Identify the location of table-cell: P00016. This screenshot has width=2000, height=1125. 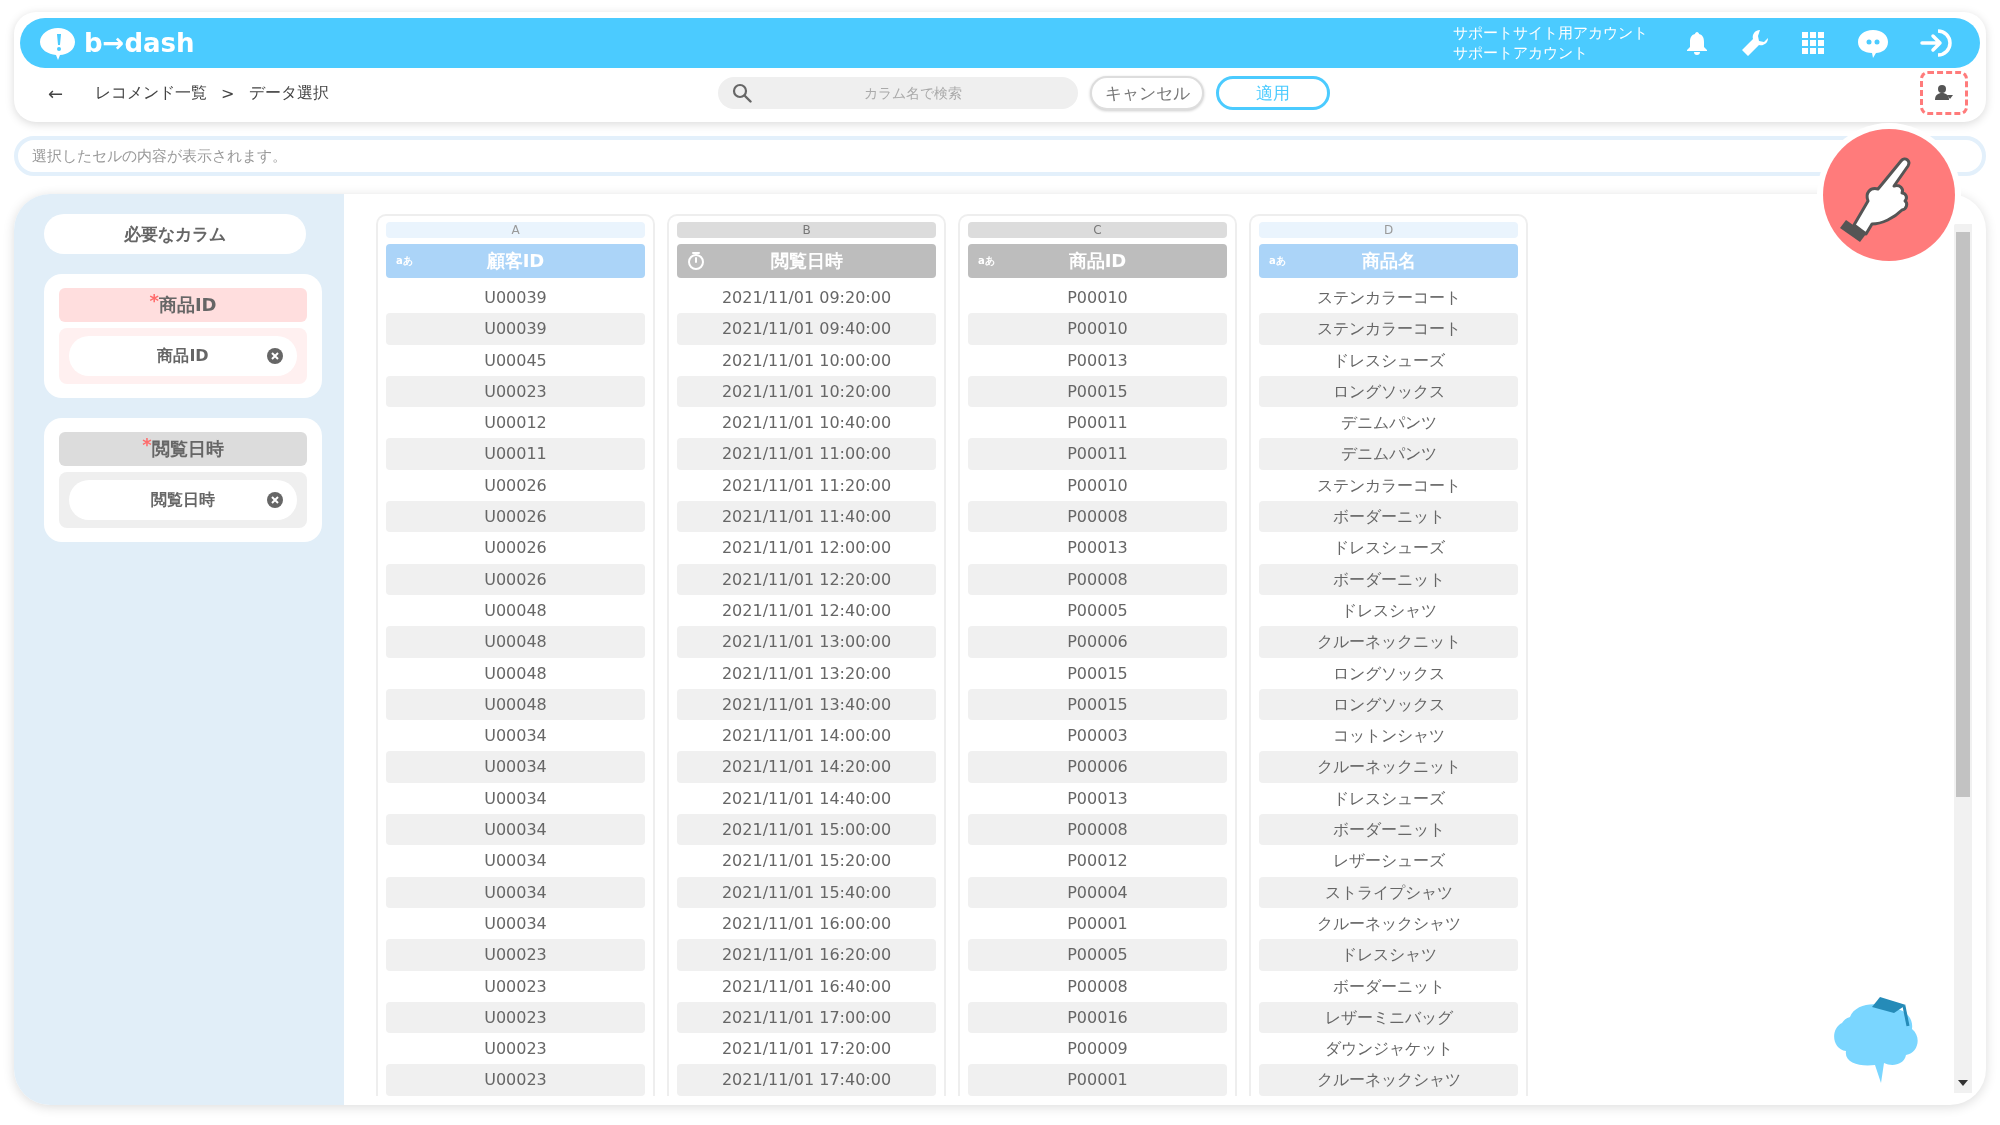
(1097, 1017).